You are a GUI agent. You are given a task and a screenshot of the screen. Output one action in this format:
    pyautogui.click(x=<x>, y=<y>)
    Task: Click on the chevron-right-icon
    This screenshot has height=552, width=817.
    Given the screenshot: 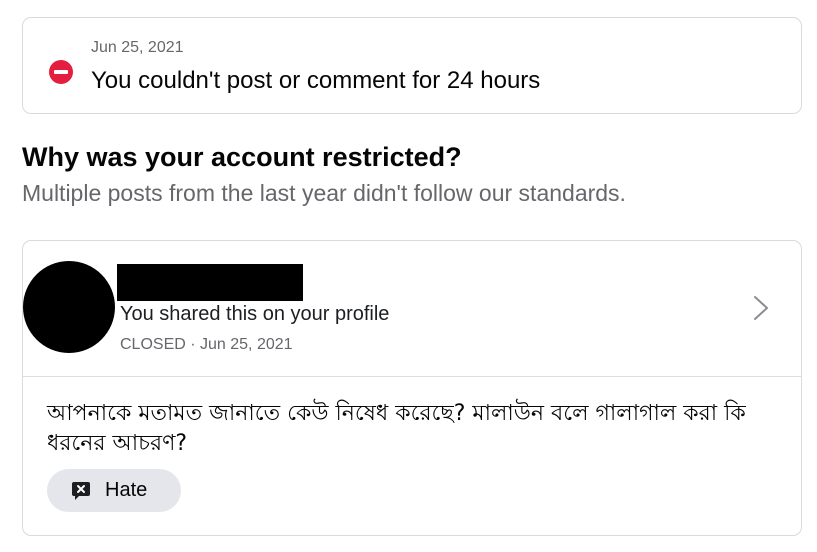 What is the action you would take?
    pyautogui.click(x=761, y=308)
    